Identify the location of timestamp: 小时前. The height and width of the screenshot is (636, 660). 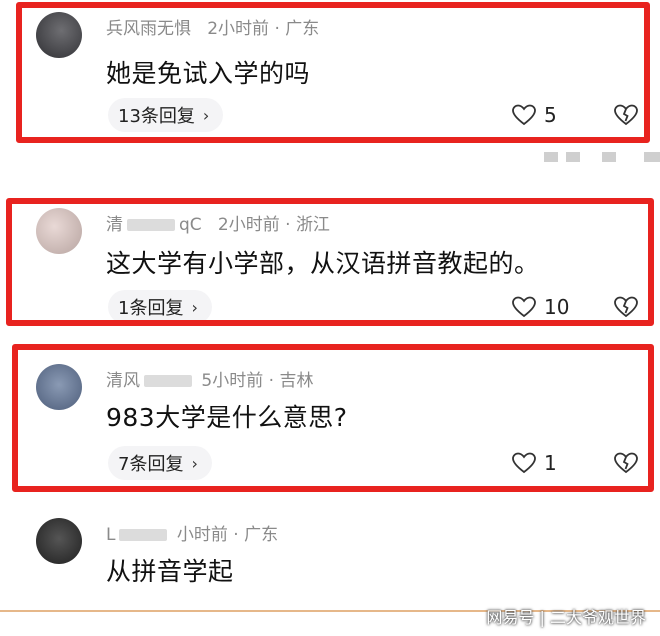
(202, 535).